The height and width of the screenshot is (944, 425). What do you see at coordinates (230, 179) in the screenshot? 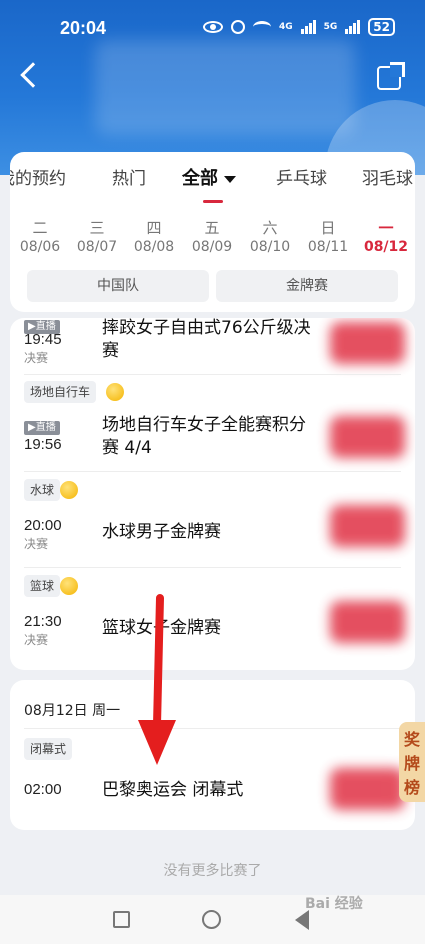
I see `caret-down-icon` at bounding box center [230, 179].